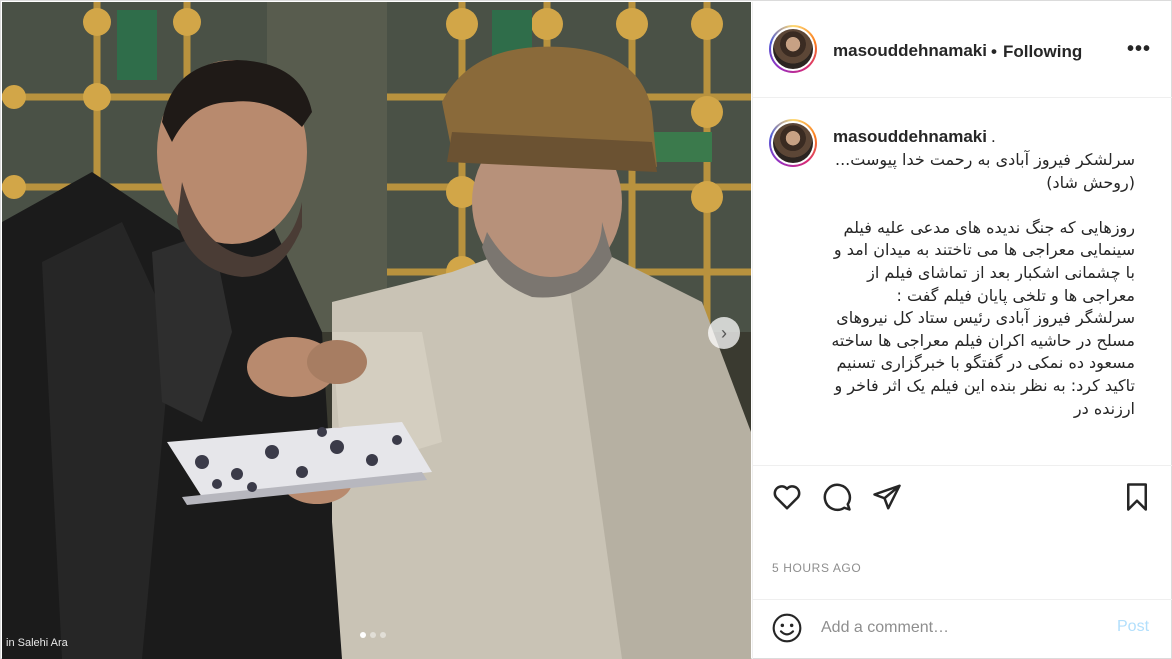 The height and width of the screenshot is (659, 1172). What do you see at coordinates (816, 568) in the screenshot?
I see `post-timestamp: 5 HOURS AGO` at bounding box center [816, 568].